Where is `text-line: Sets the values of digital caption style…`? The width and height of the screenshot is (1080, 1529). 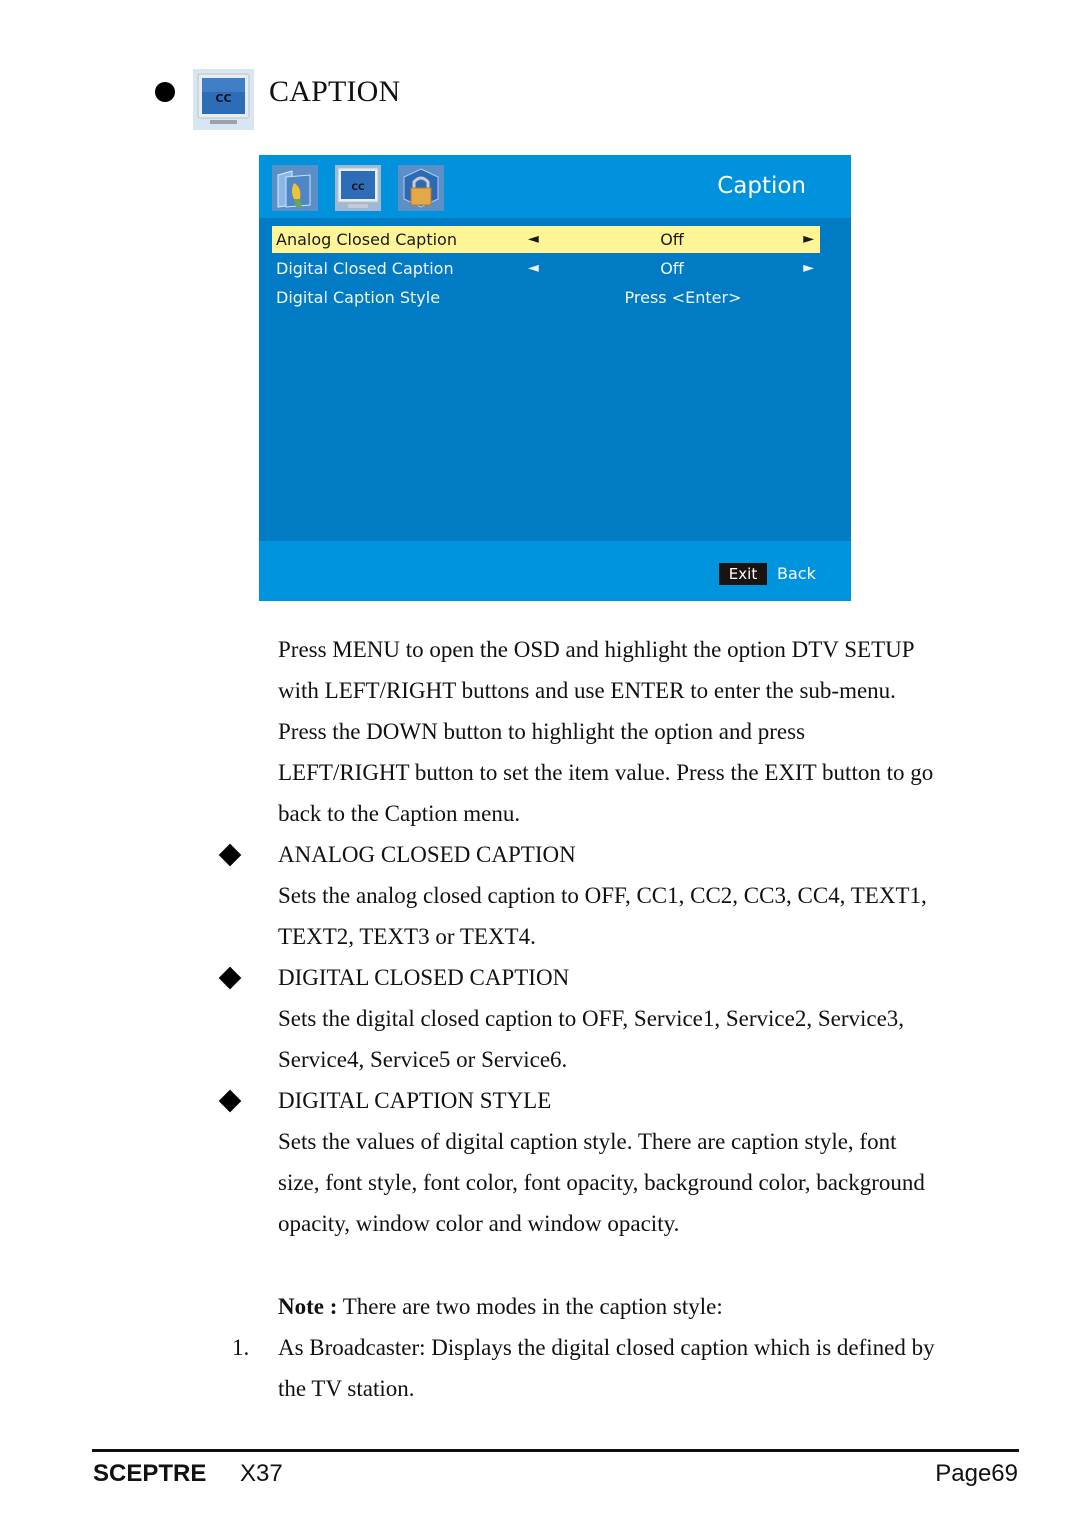 text-line: Sets the values of digital caption style… is located at coordinates (587, 1141).